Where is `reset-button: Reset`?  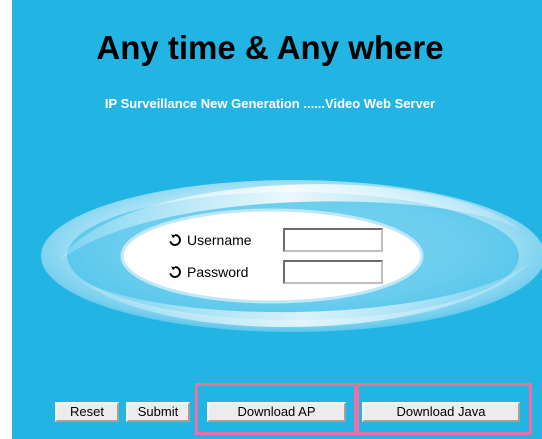 reset-button: Reset is located at coordinates (87, 412).